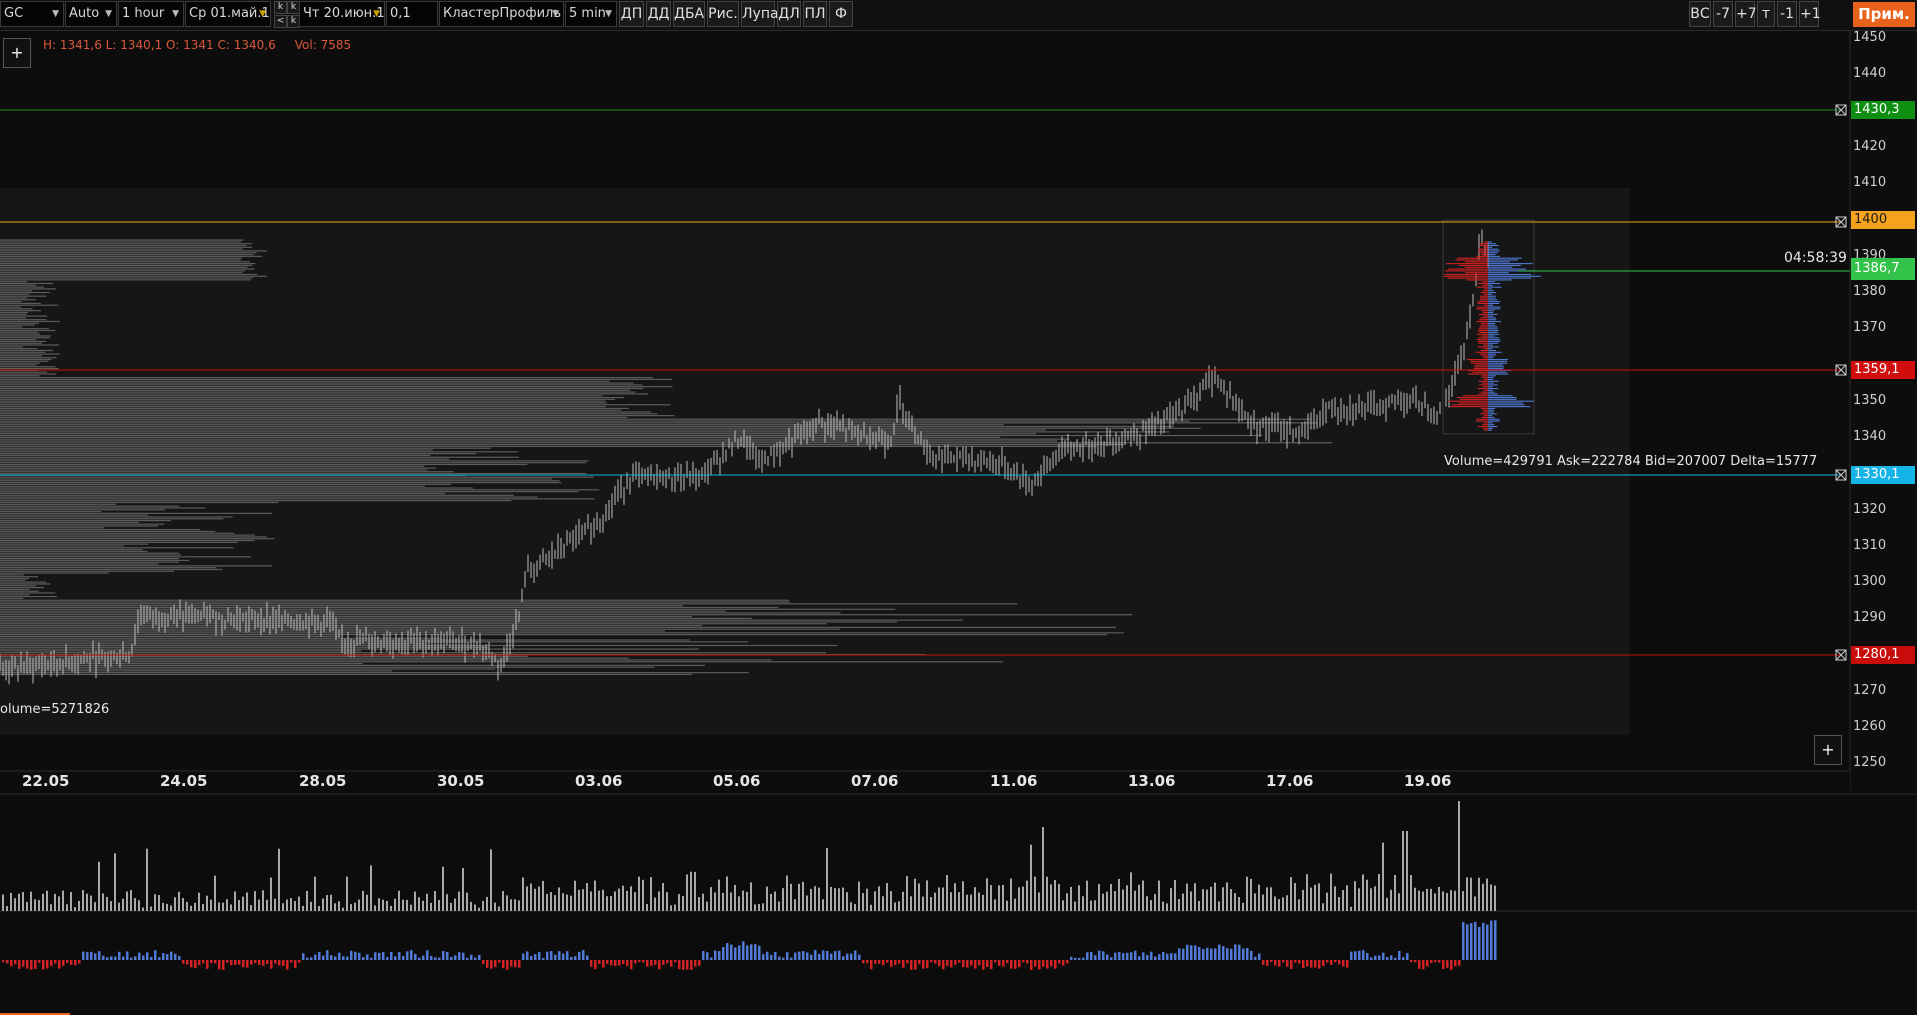  What do you see at coordinates (591, 14) in the screenshot?
I see `cluster-period-select: 5 min ▼` at bounding box center [591, 14].